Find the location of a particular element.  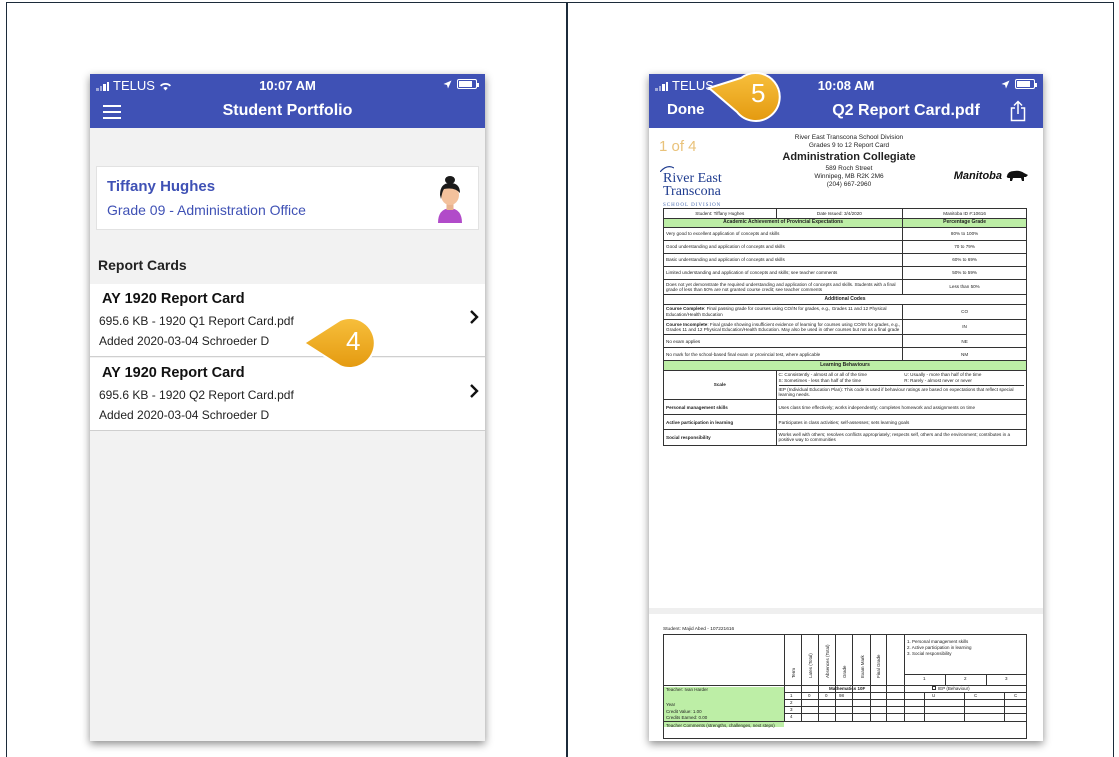

course-name: Mathematics 10F is located at coordinates (847, 688).